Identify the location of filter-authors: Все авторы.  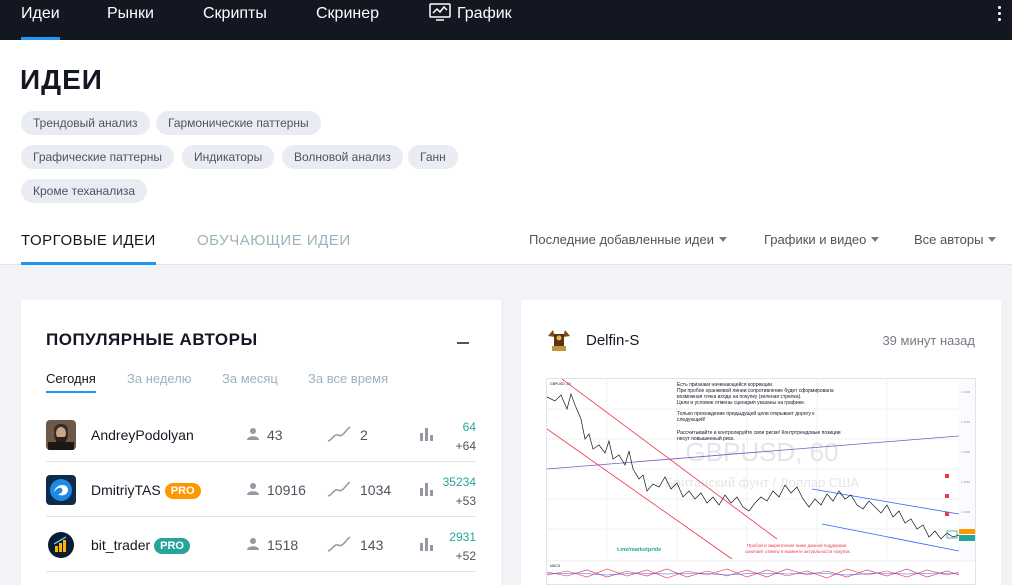
(955, 239).